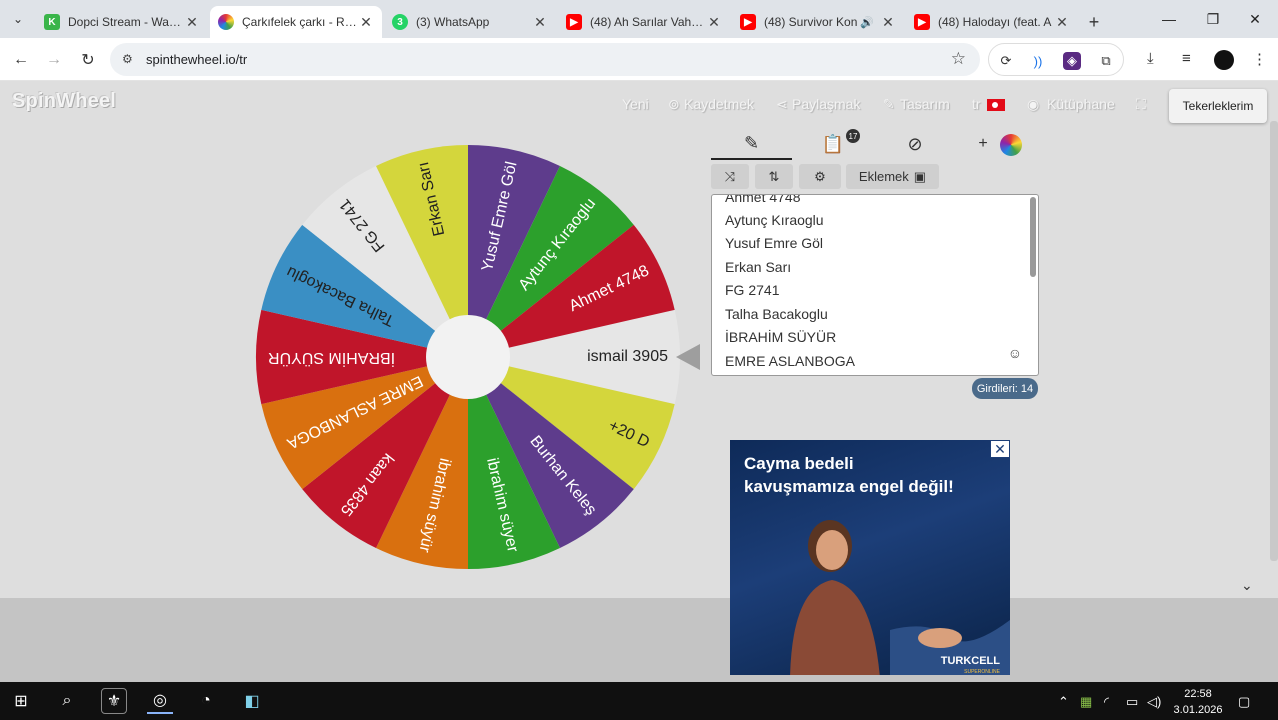 This screenshot has width=1278, height=720. Describe the element at coordinates (1038, 61) in the screenshot. I see `audio-extension-icon: ))` at that location.